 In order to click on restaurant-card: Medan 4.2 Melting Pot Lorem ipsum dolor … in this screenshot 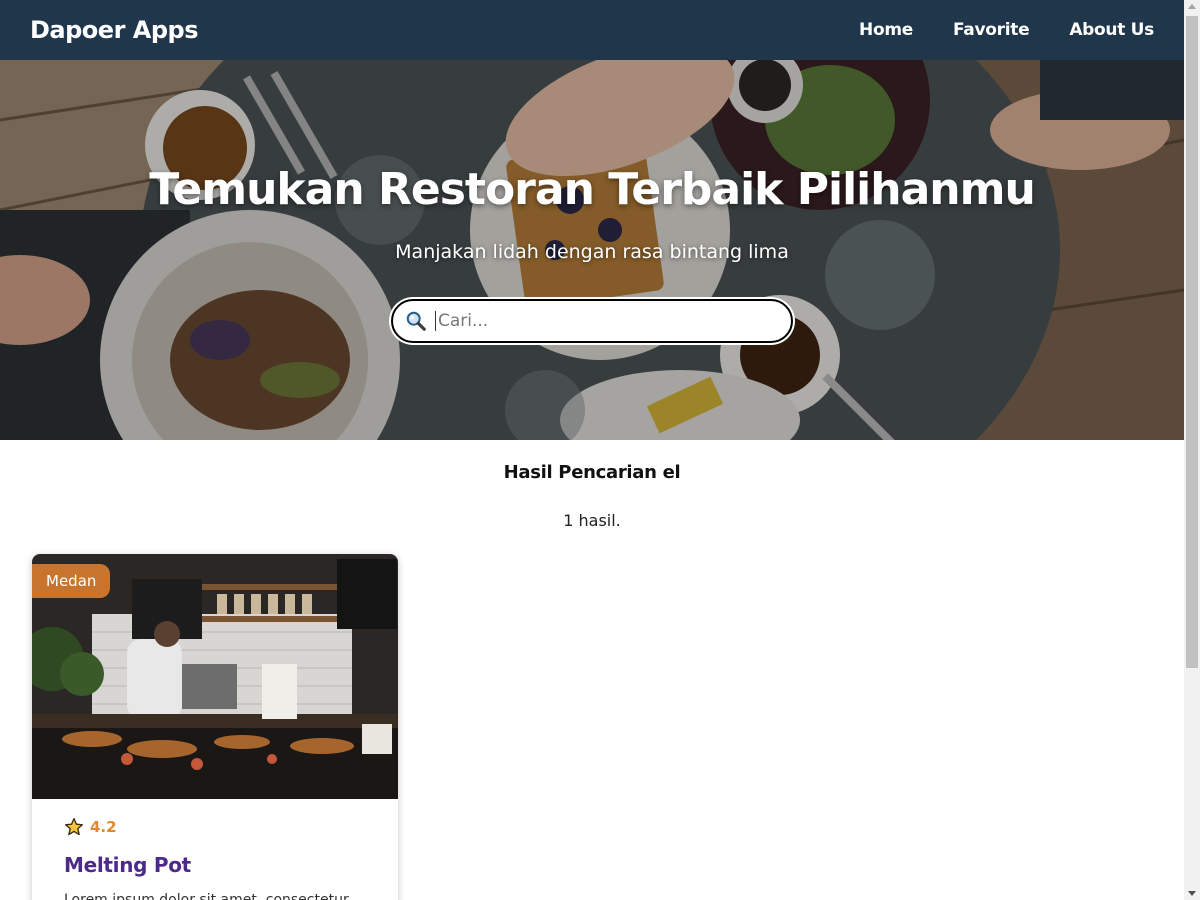, I will do `click(215, 727)`.